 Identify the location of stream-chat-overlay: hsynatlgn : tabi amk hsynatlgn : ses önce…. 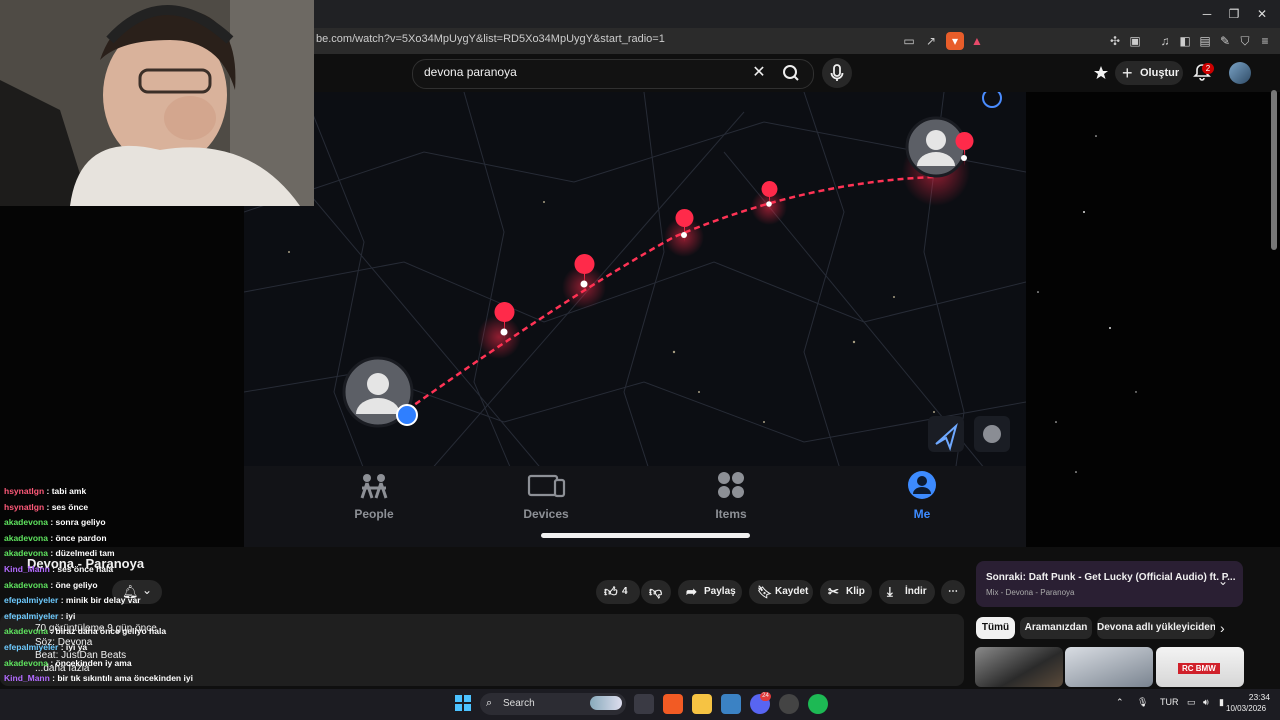
(122, 592).